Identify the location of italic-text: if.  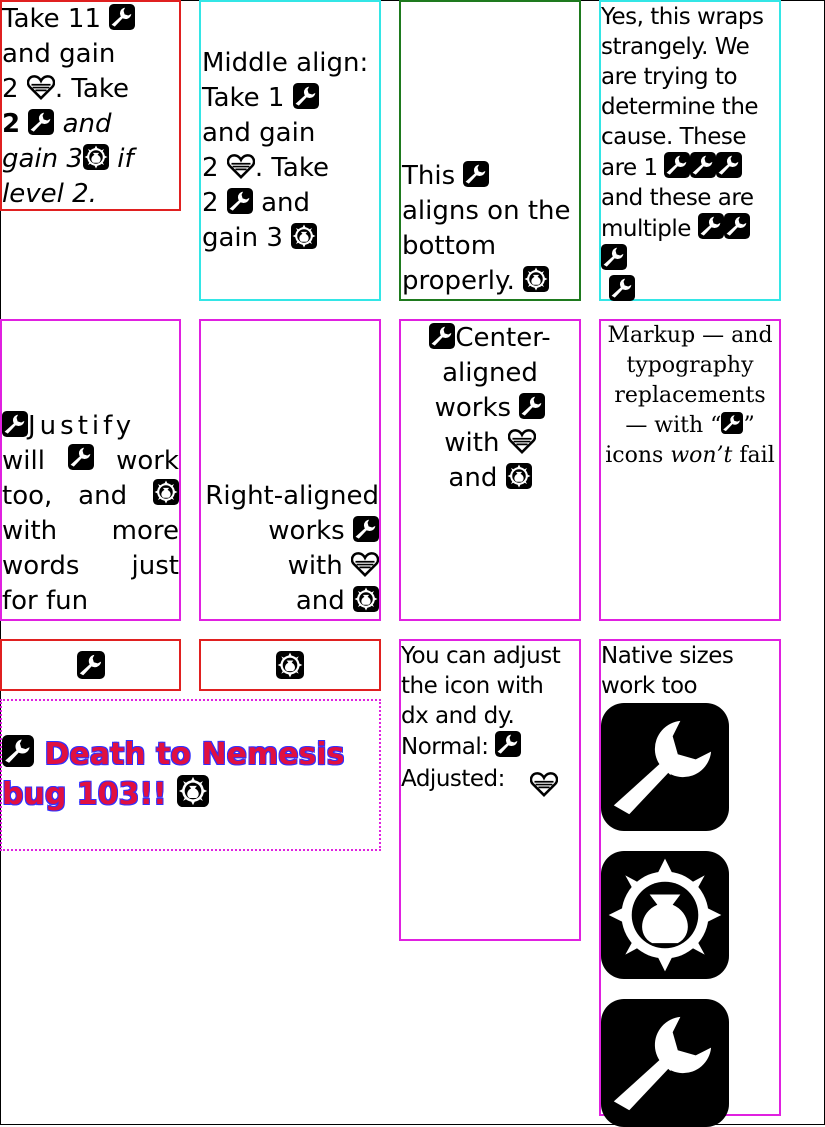
(125, 159).